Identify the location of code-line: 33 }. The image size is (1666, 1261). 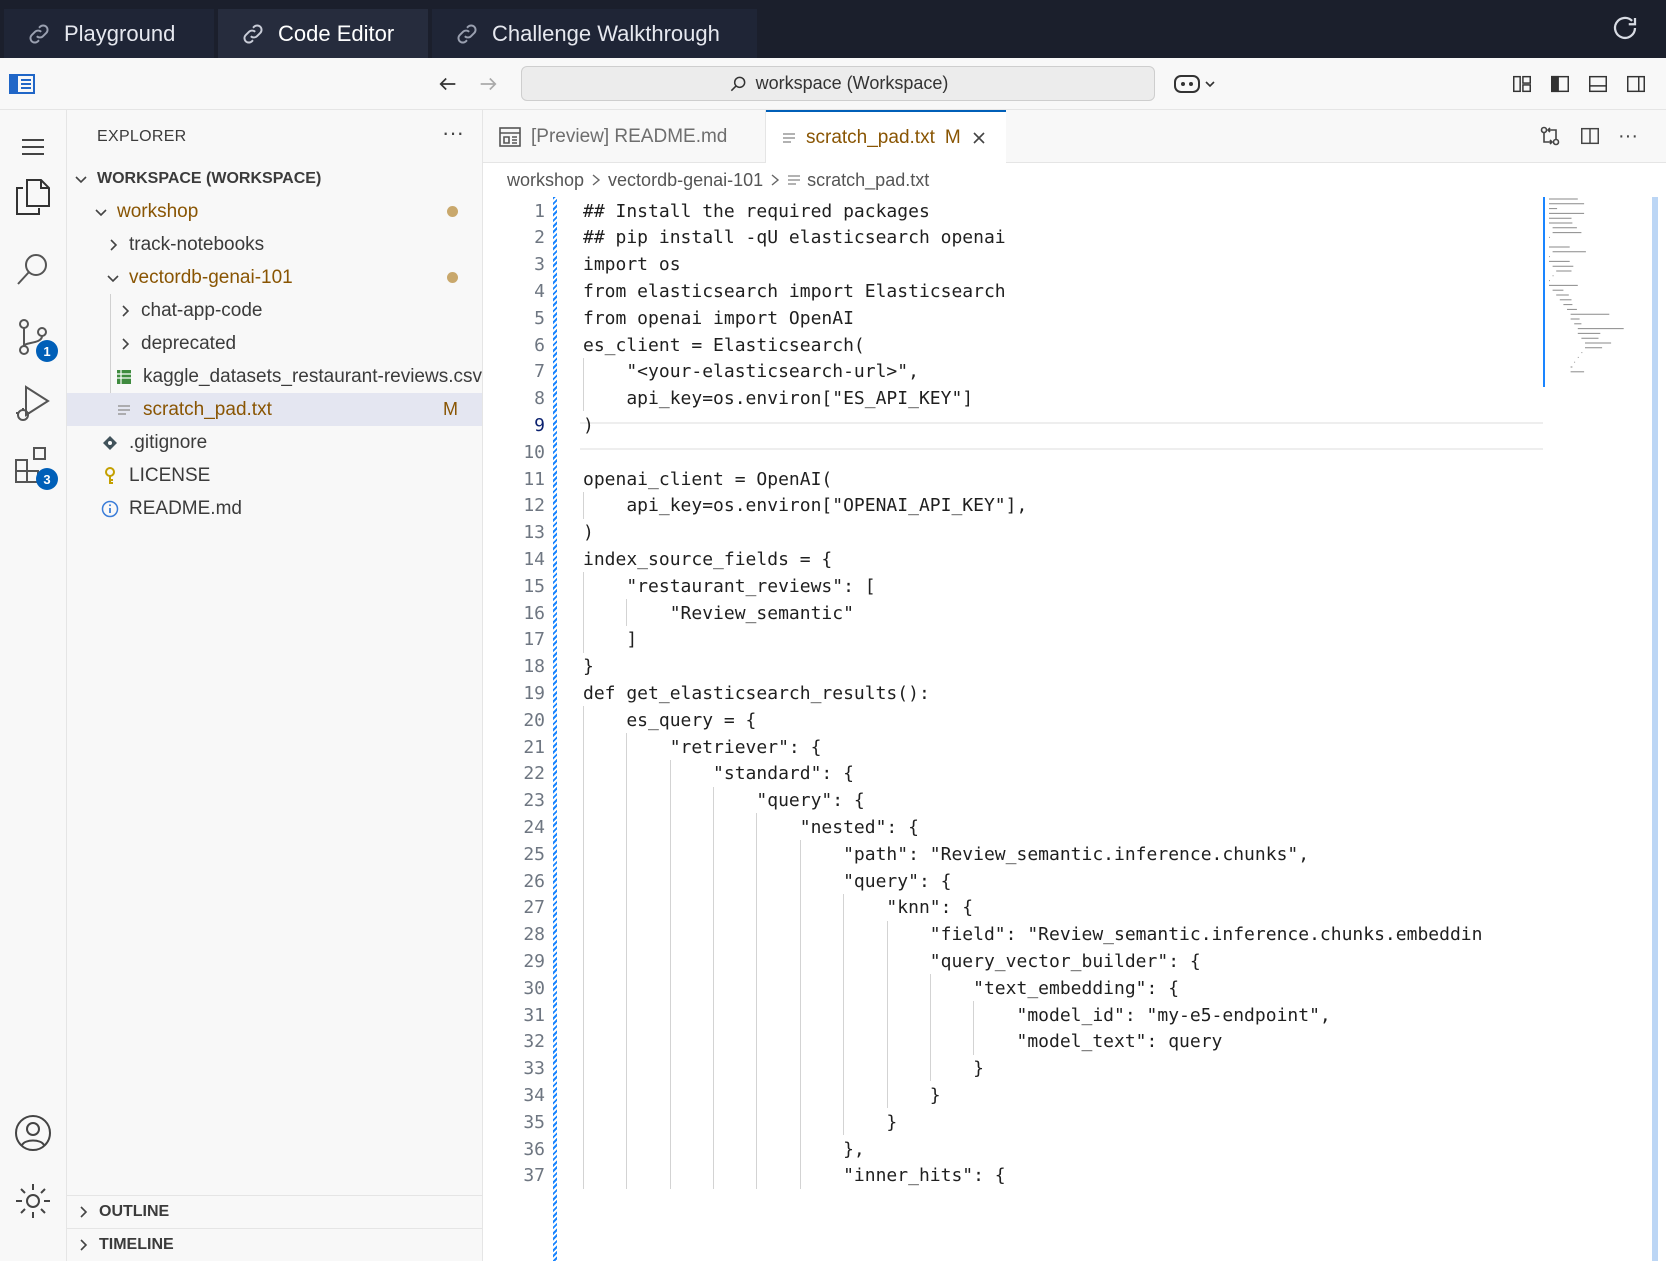
(1013, 1069).